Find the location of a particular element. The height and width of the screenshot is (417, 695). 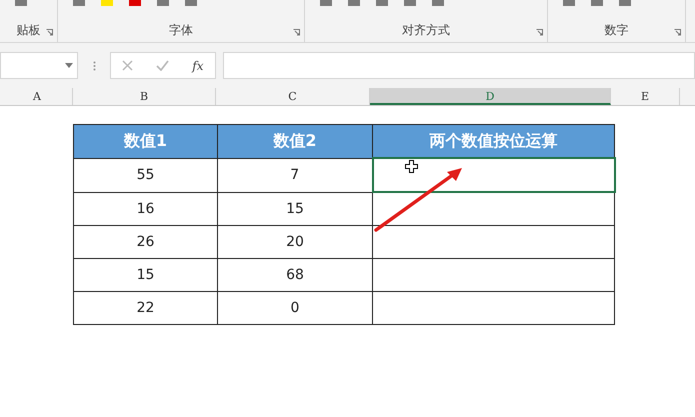

dropdown-caret-icon is located at coordinates (69, 65).